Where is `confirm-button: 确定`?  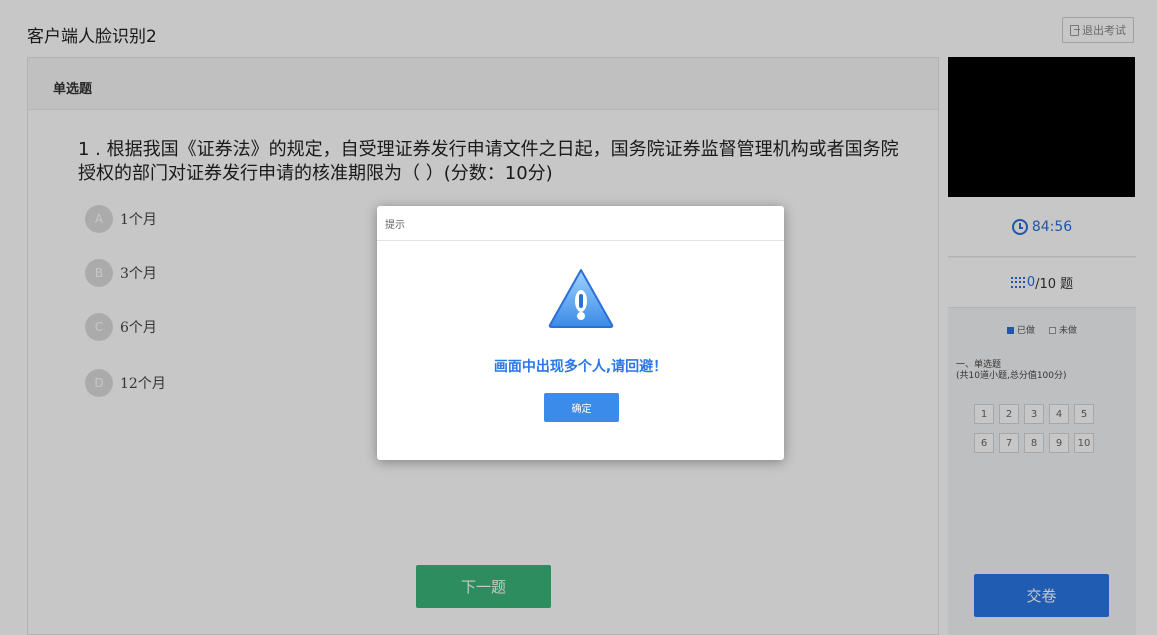 confirm-button: 确定 is located at coordinates (581, 407).